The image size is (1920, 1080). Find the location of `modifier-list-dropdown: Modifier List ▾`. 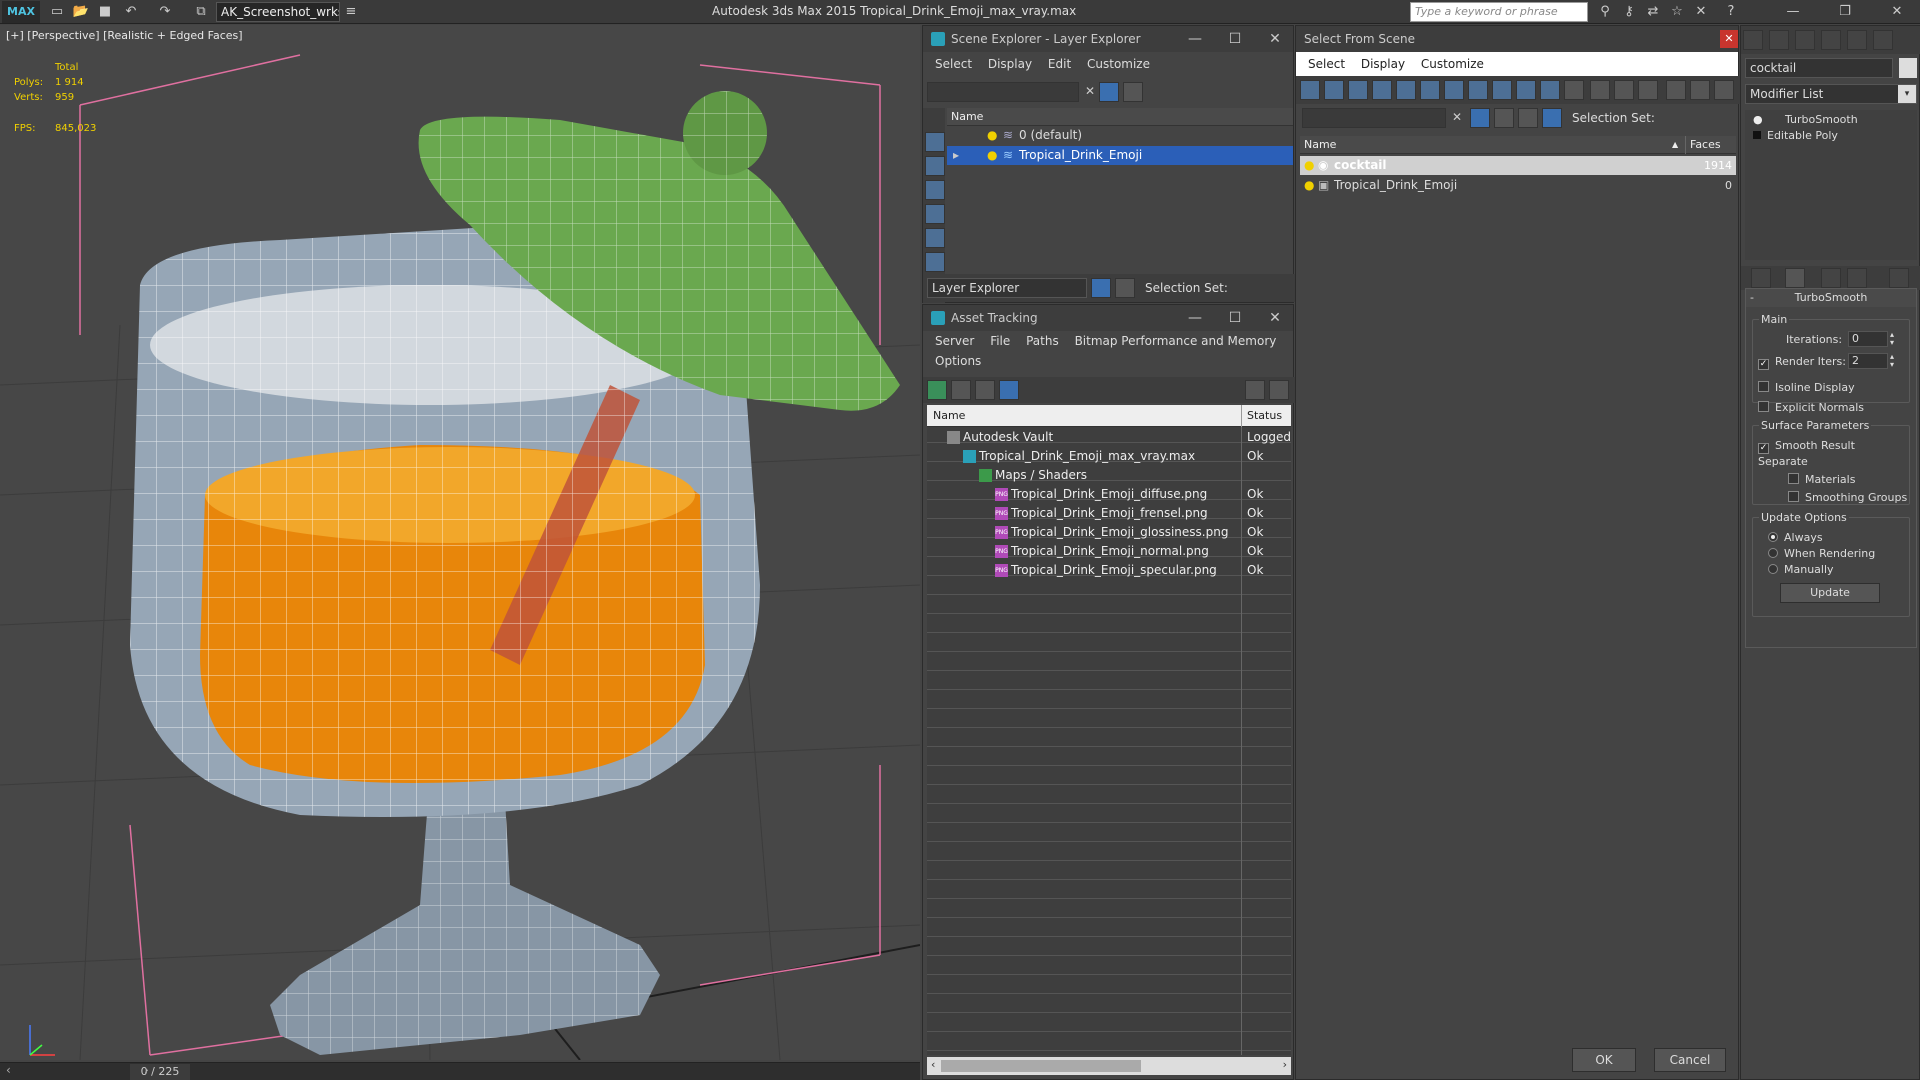

modifier-list-dropdown: Modifier List ▾ is located at coordinates (1831, 94).